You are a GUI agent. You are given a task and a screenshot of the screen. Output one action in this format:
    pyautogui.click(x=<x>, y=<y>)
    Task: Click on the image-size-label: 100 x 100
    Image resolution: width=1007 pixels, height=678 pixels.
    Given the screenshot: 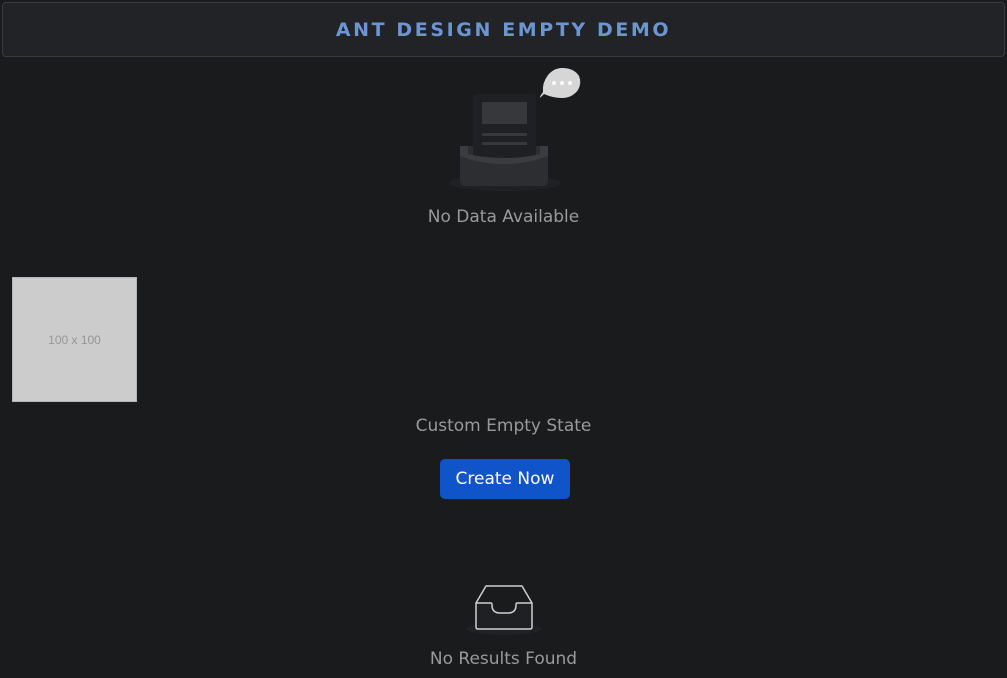 What is the action you would take?
    pyautogui.click(x=74, y=339)
    